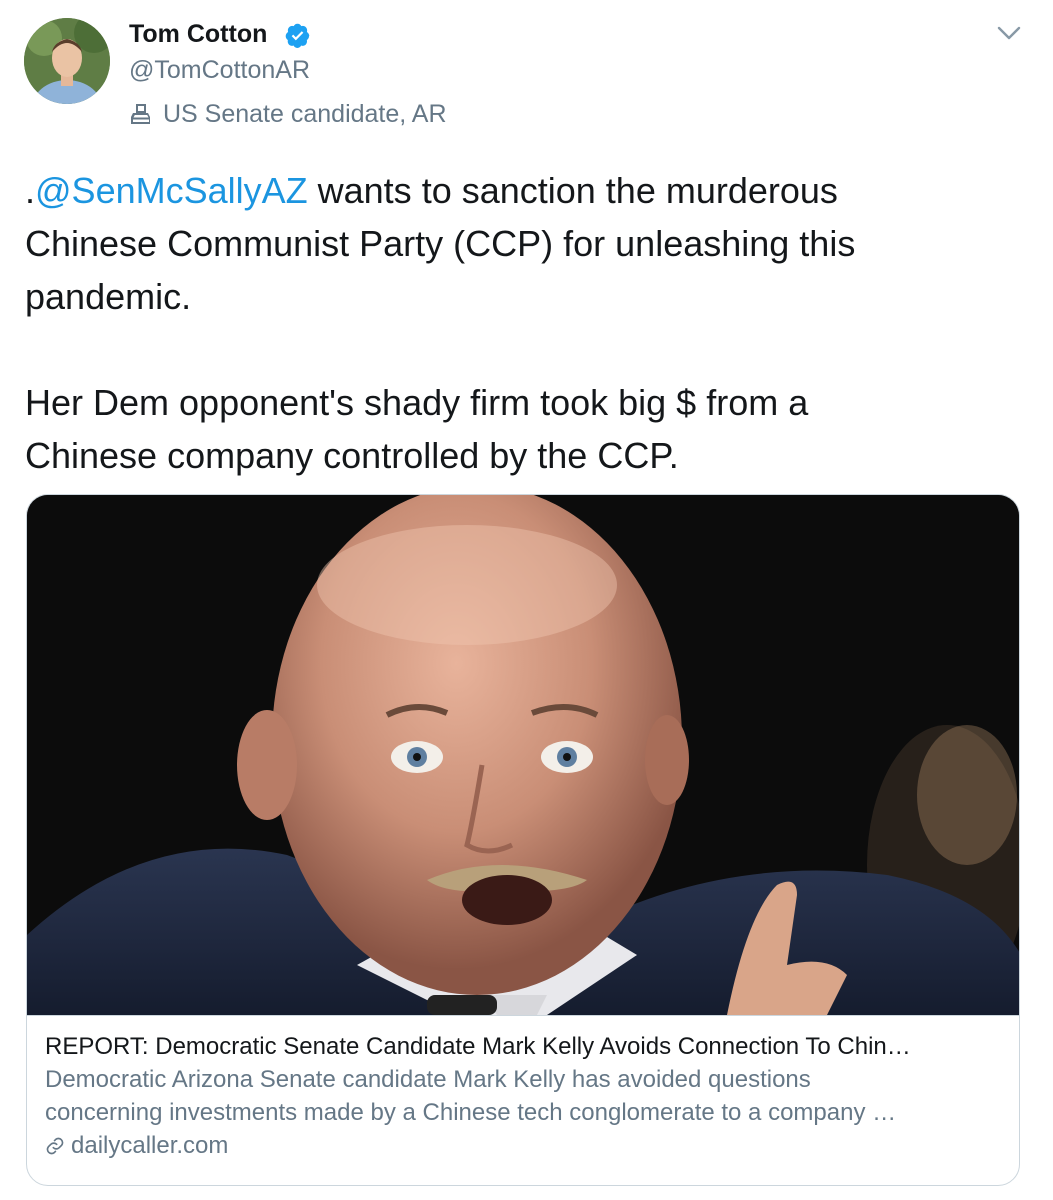 The height and width of the screenshot is (1200, 1053). Describe the element at coordinates (219, 70) in the screenshot. I see `author-handle: @TomCottonAR` at that location.